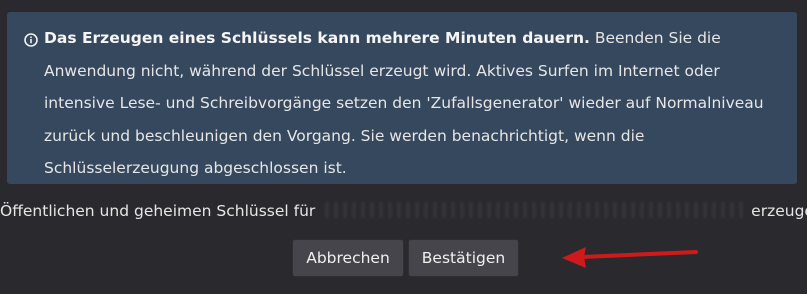 Image resolution: width=807 pixels, height=294 pixels. Describe the element at coordinates (31, 40) in the screenshot. I see `info-circle-icon` at that location.